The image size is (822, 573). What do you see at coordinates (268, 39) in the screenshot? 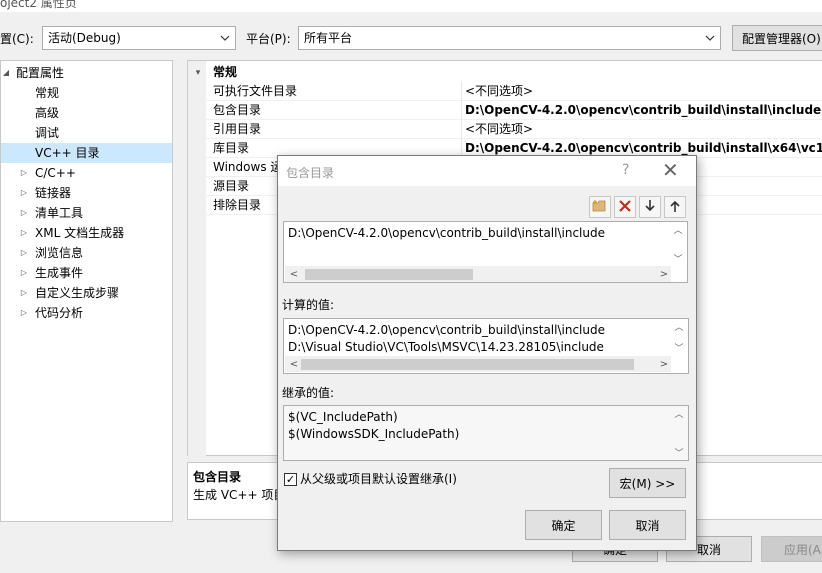
I see `platform-label: 平台(P):` at bounding box center [268, 39].